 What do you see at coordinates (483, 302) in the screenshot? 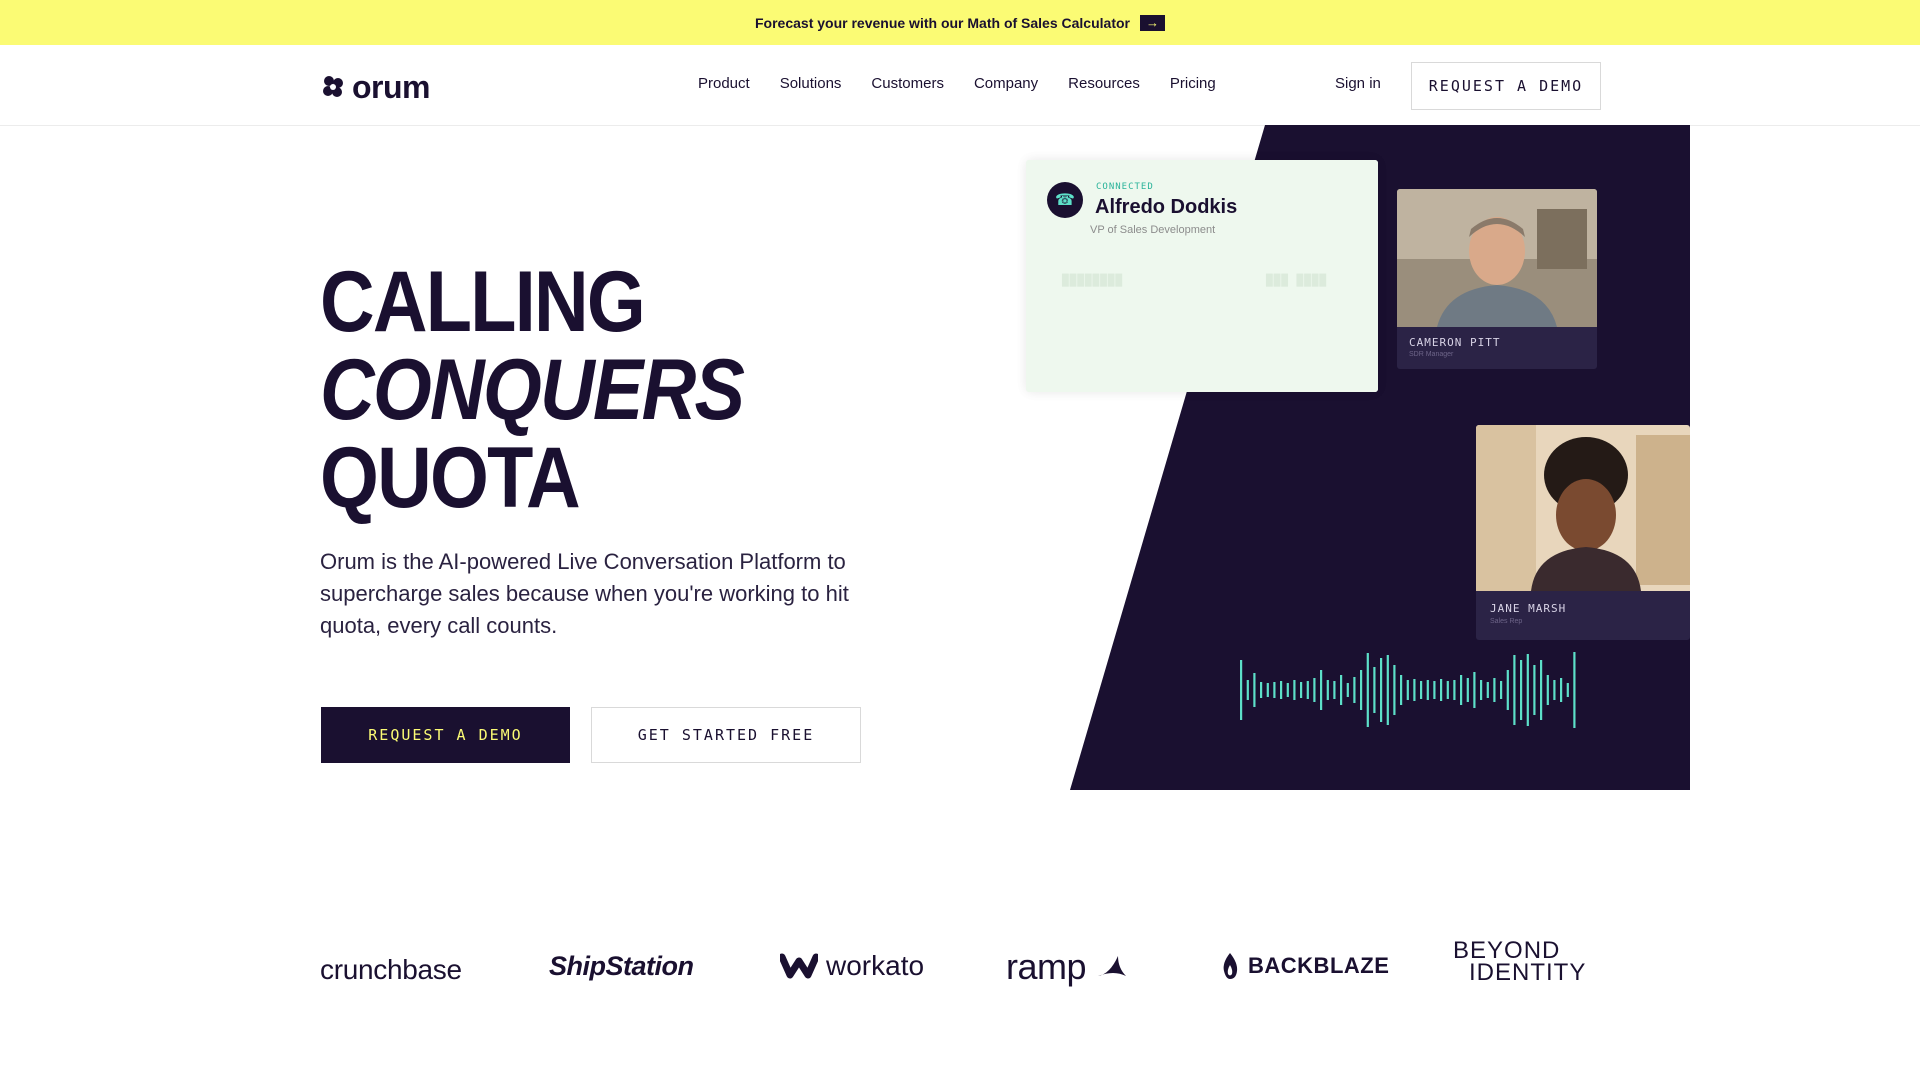
I see `headline-line-1: CALLING` at bounding box center [483, 302].